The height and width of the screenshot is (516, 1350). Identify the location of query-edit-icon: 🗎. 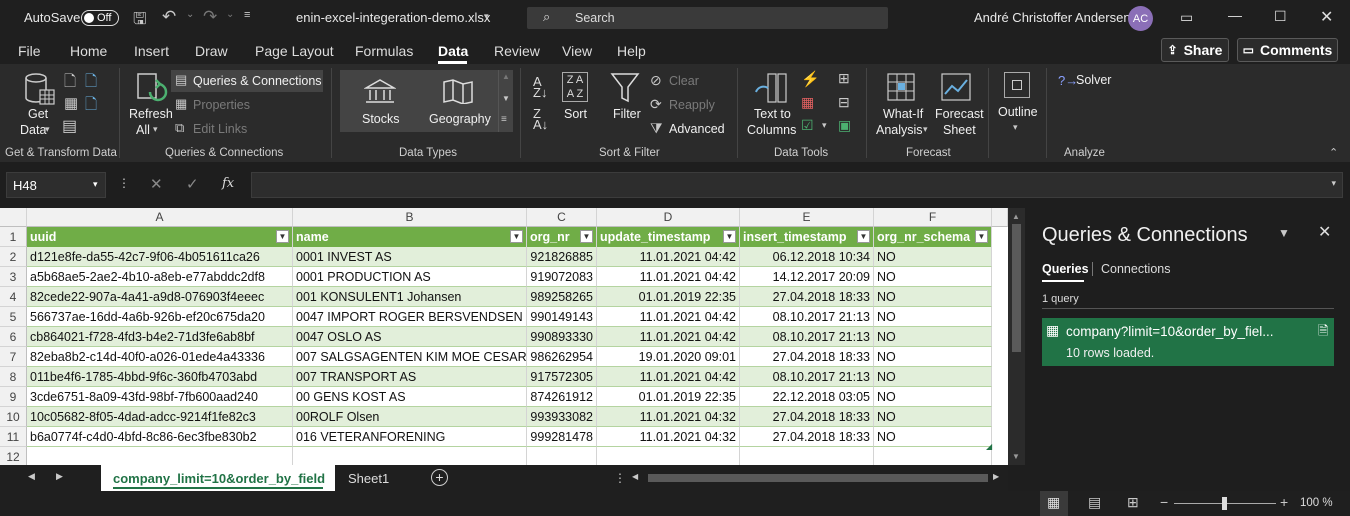
(1323, 333).